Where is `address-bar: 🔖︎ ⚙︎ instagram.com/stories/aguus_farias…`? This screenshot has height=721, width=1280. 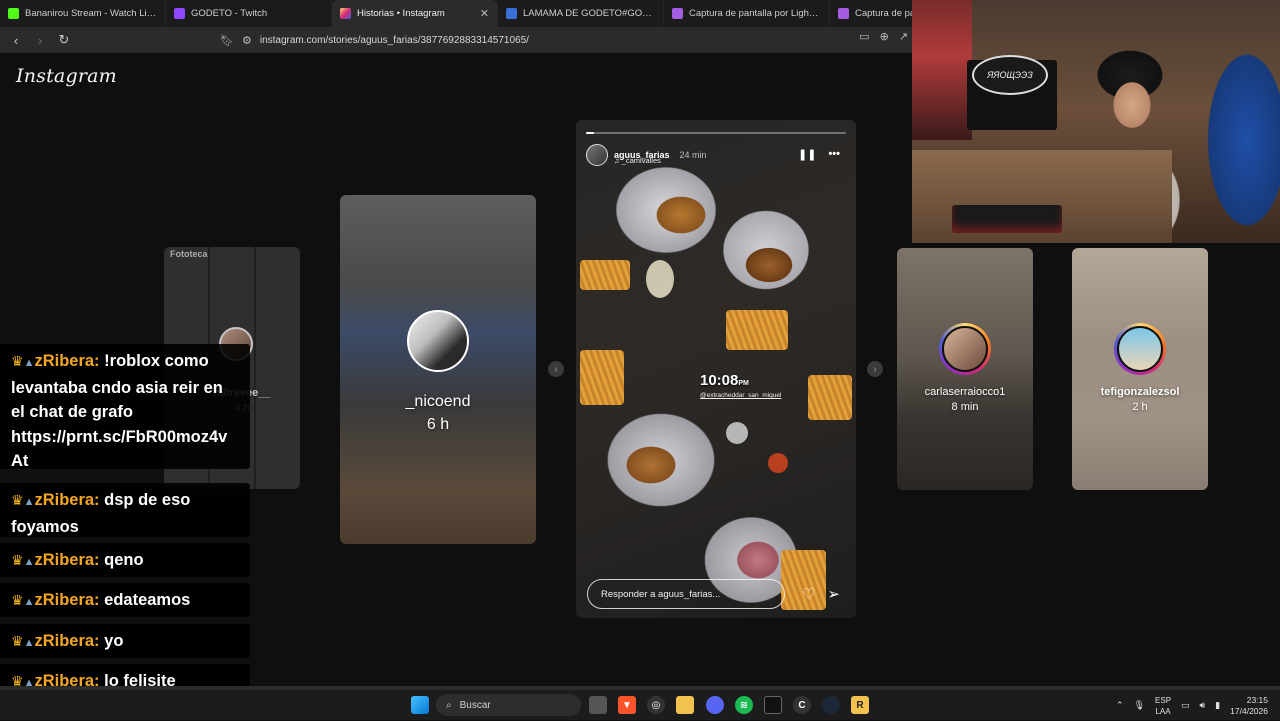 address-bar: 🔖︎ ⚙︎ instagram.com/stories/aguus_farias… is located at coordinates (565, 40).